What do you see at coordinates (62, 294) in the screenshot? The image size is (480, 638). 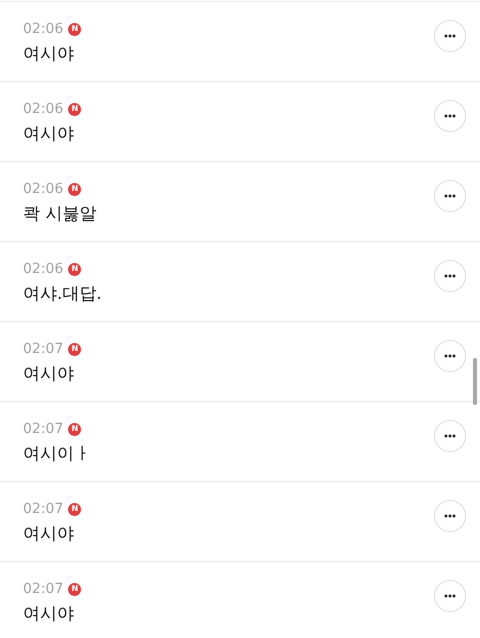 I see `message-text: 여샤.대답.` at bounding box center [62, 294].